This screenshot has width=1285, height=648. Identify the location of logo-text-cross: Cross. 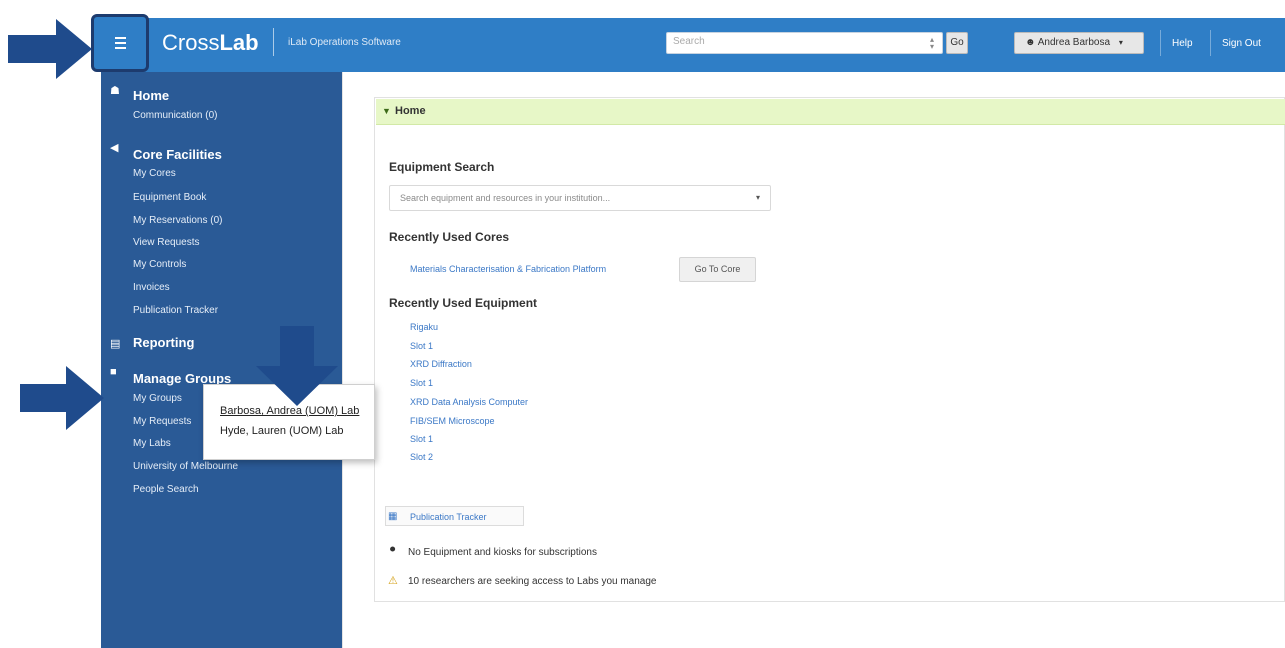
(191, 42).